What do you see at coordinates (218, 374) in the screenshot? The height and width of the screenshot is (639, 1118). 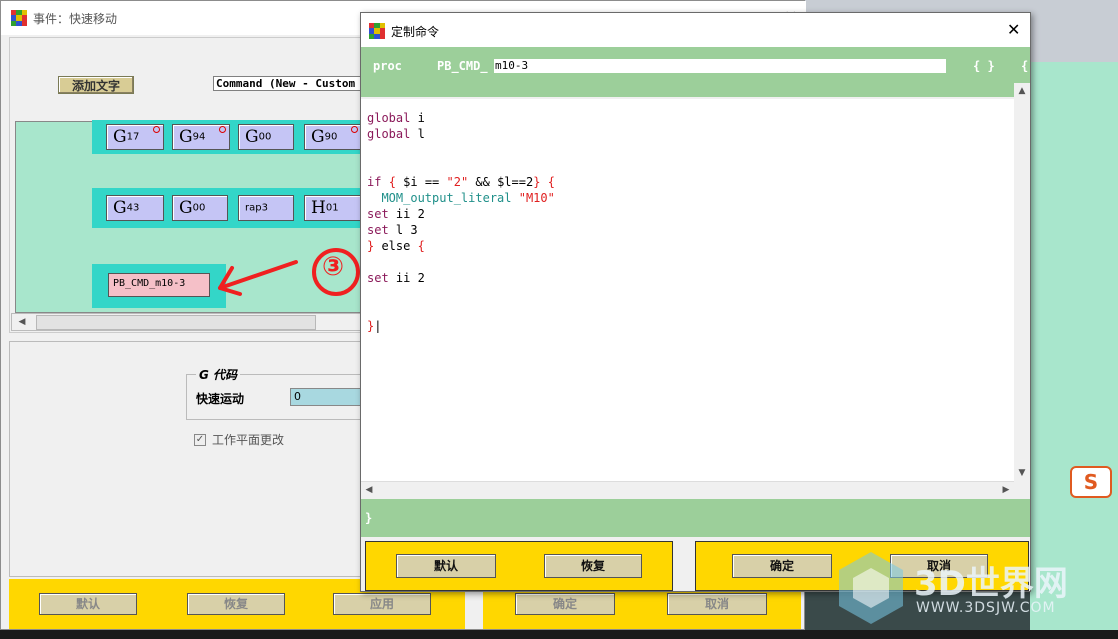 I see `g-code-group-title: G 代码` at bounding box center [218, 374].